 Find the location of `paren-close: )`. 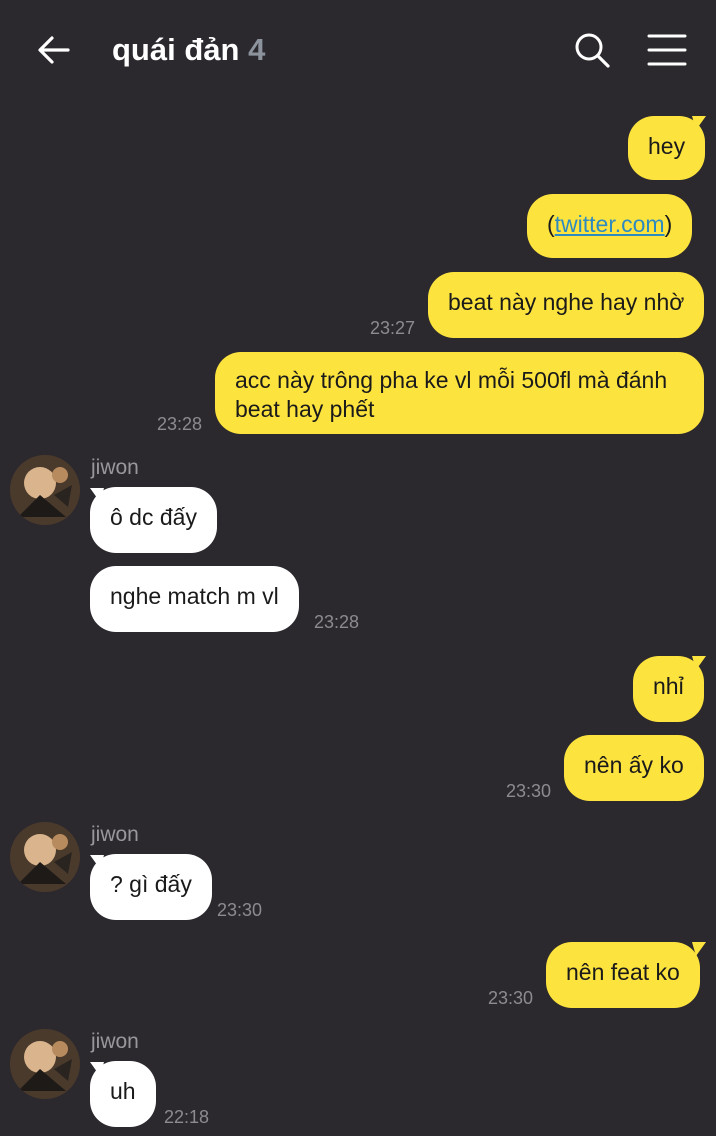

paren-close: ) is located at coordinates (668, 224).